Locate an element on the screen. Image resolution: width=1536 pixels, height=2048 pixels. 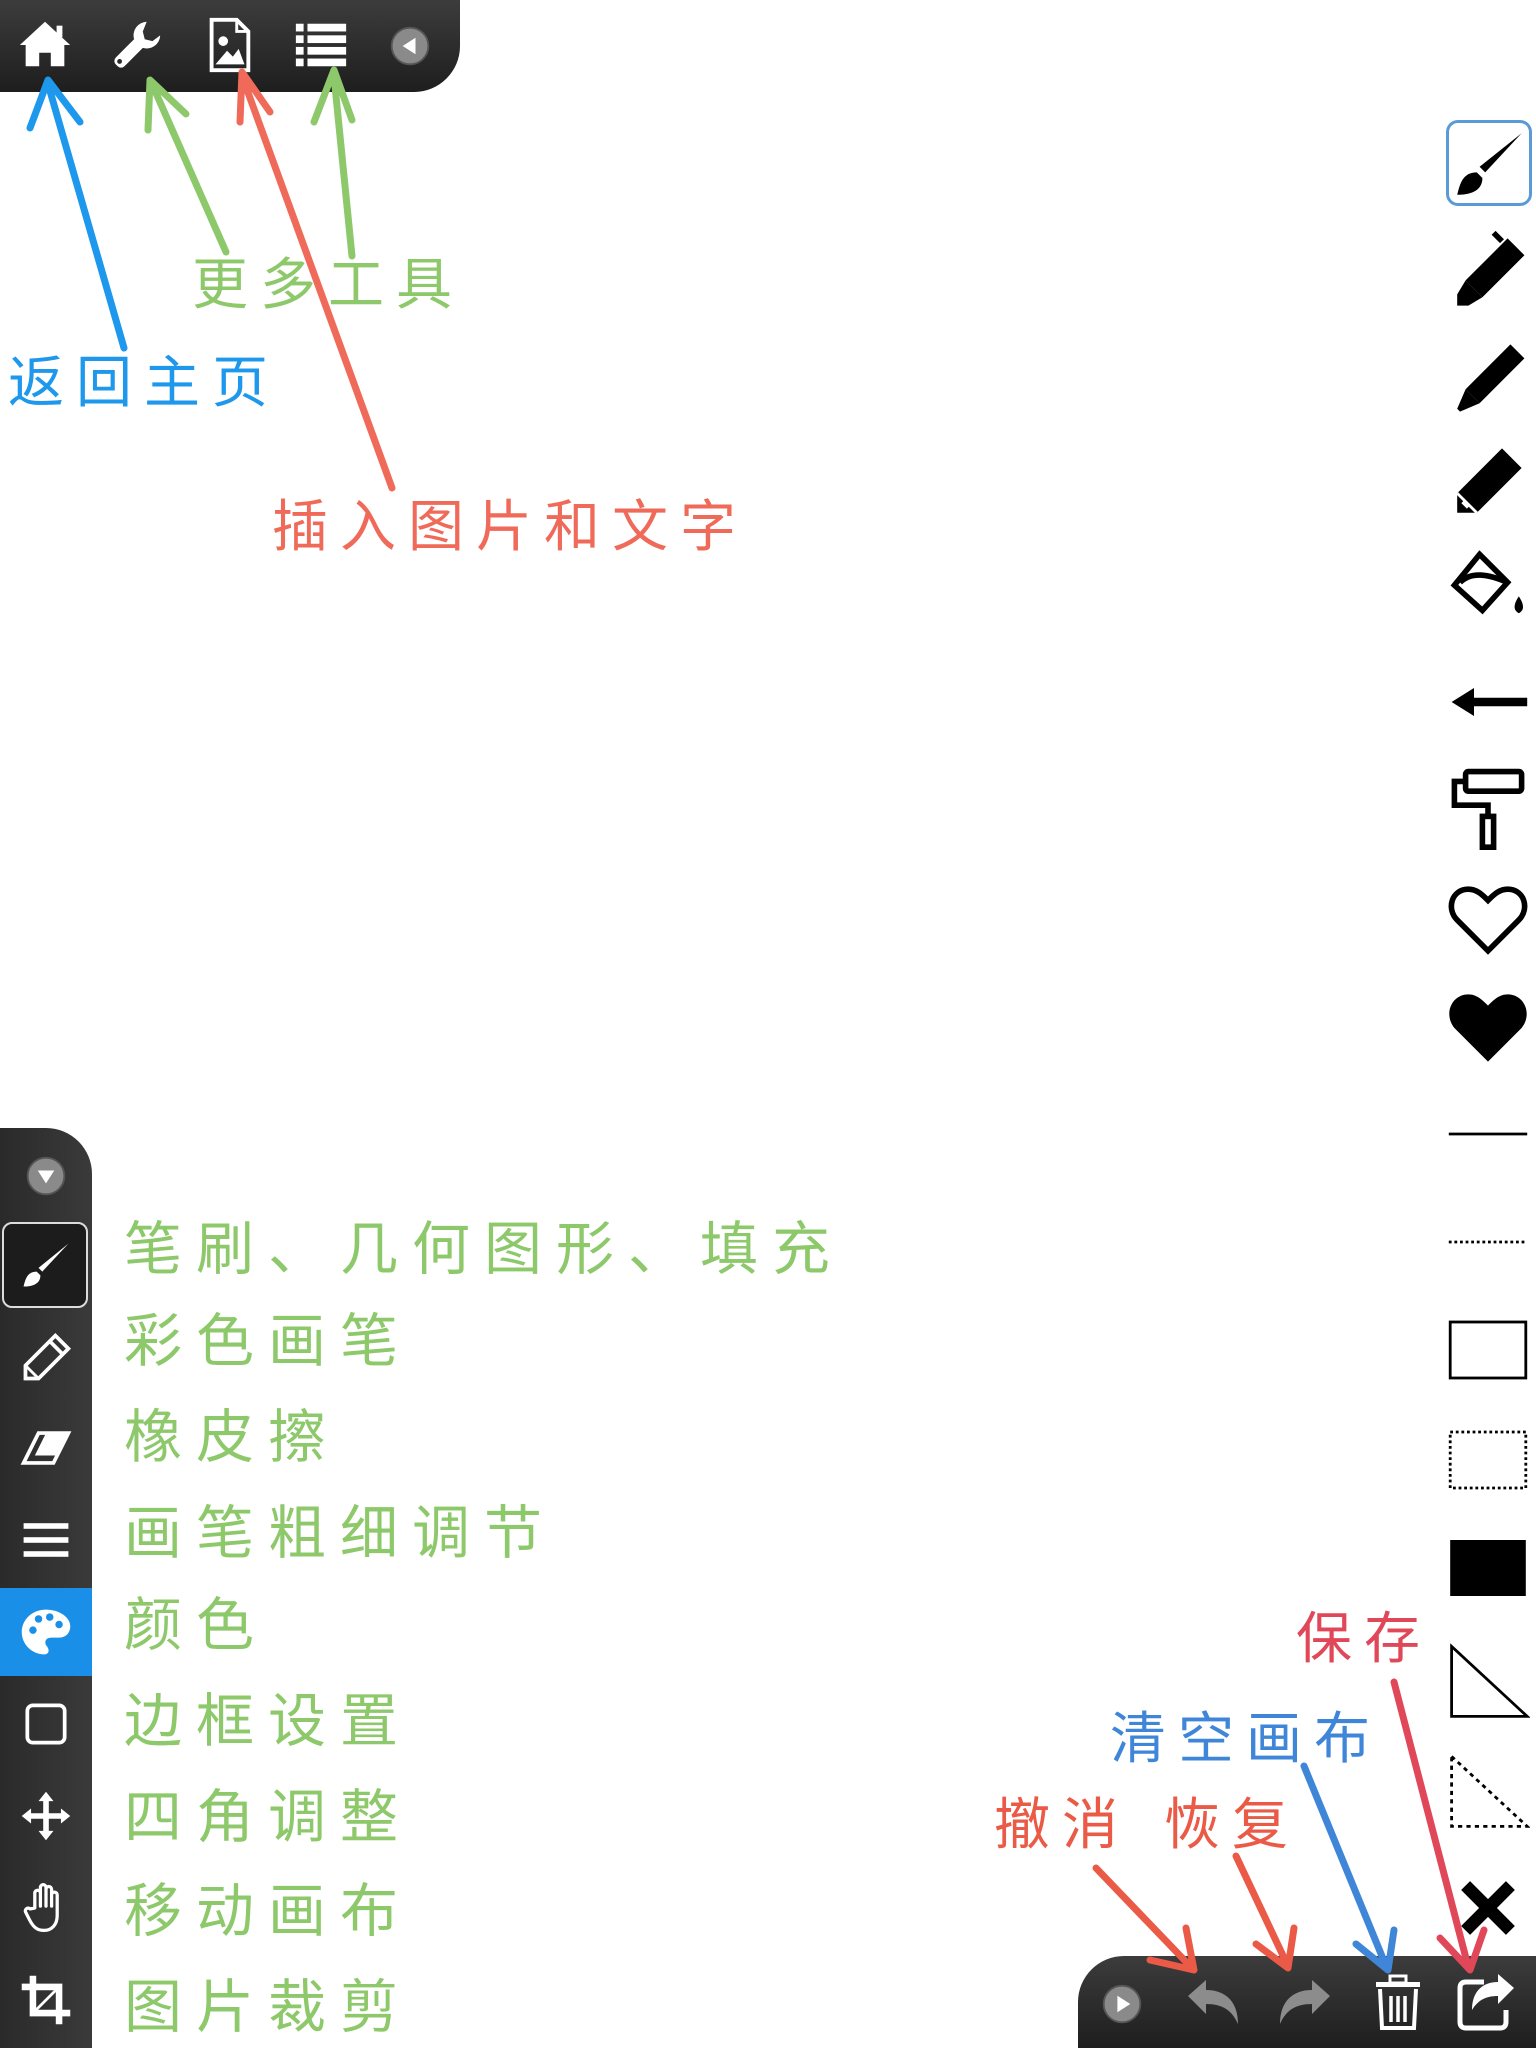
palette-triangle-dotted is located at coordinates (1488, 1790).